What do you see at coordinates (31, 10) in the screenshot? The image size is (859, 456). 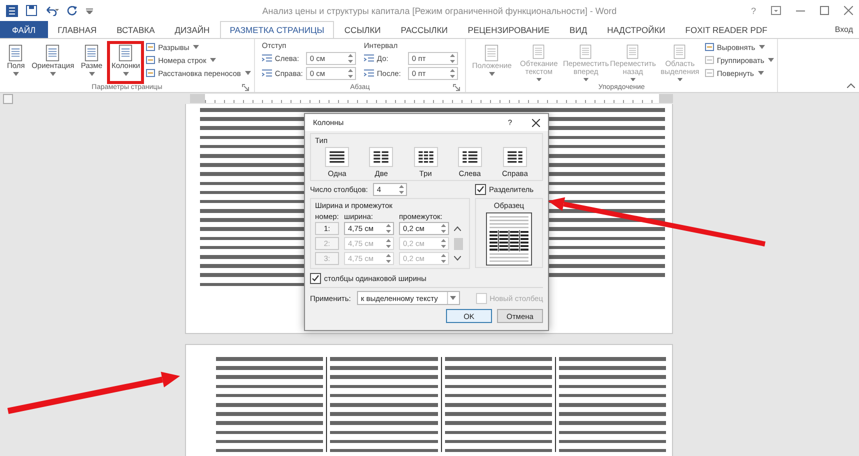 I see `save-icon` at bounding box center [31, 10].